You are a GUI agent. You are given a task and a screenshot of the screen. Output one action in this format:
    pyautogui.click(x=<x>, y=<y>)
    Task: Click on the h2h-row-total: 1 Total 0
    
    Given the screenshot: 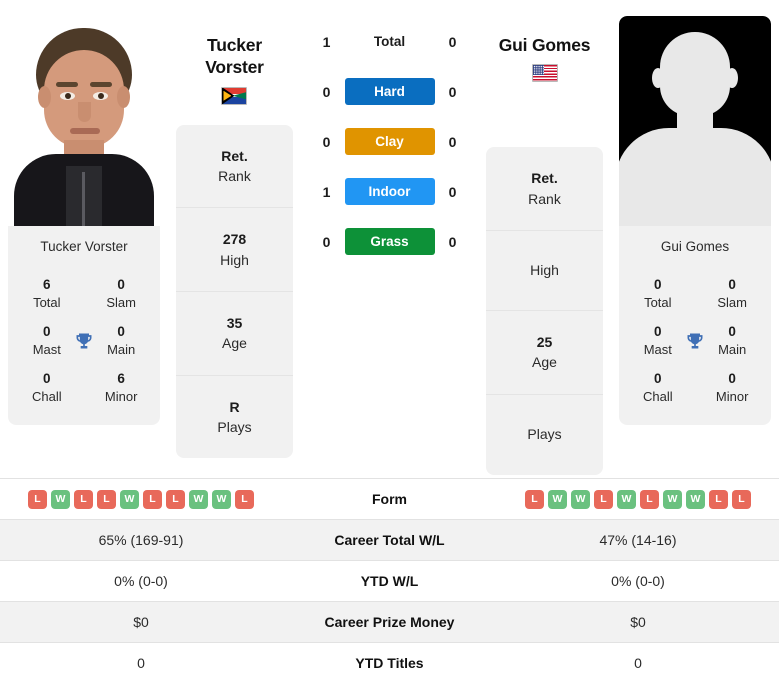 What is the action you would take?
    pyautogui.click(x=389, y=41)
    